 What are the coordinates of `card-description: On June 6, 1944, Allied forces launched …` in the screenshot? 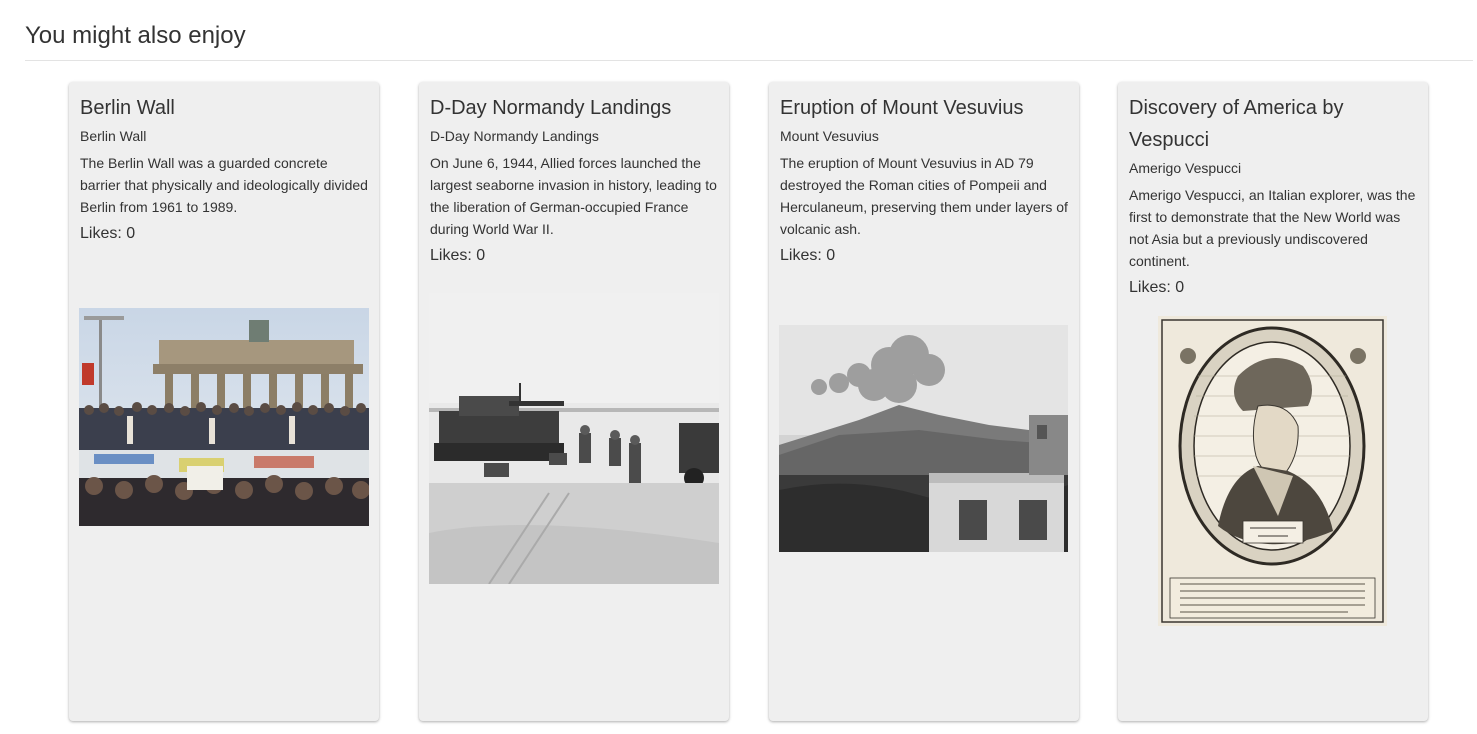 It's located at (573, 196).